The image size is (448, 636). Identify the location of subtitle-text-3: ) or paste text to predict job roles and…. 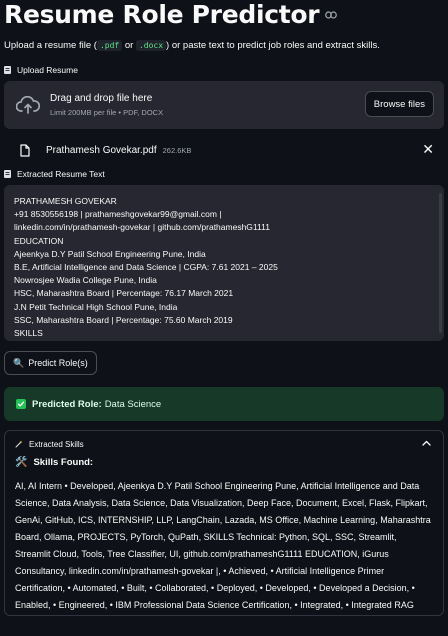
(273, 45).